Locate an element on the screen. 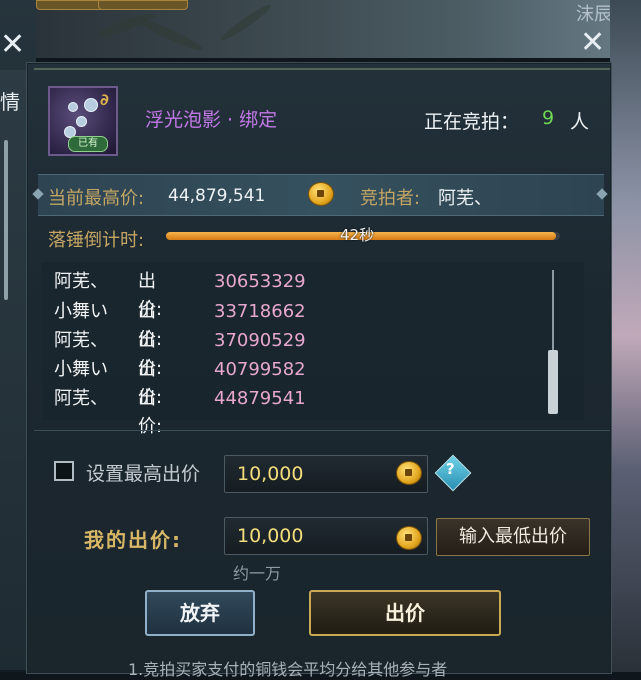 Image resolution: width=641 pixels, height=680 pixels. max-bid-label: 设置最高出价 is located at coordinates (143, 474).